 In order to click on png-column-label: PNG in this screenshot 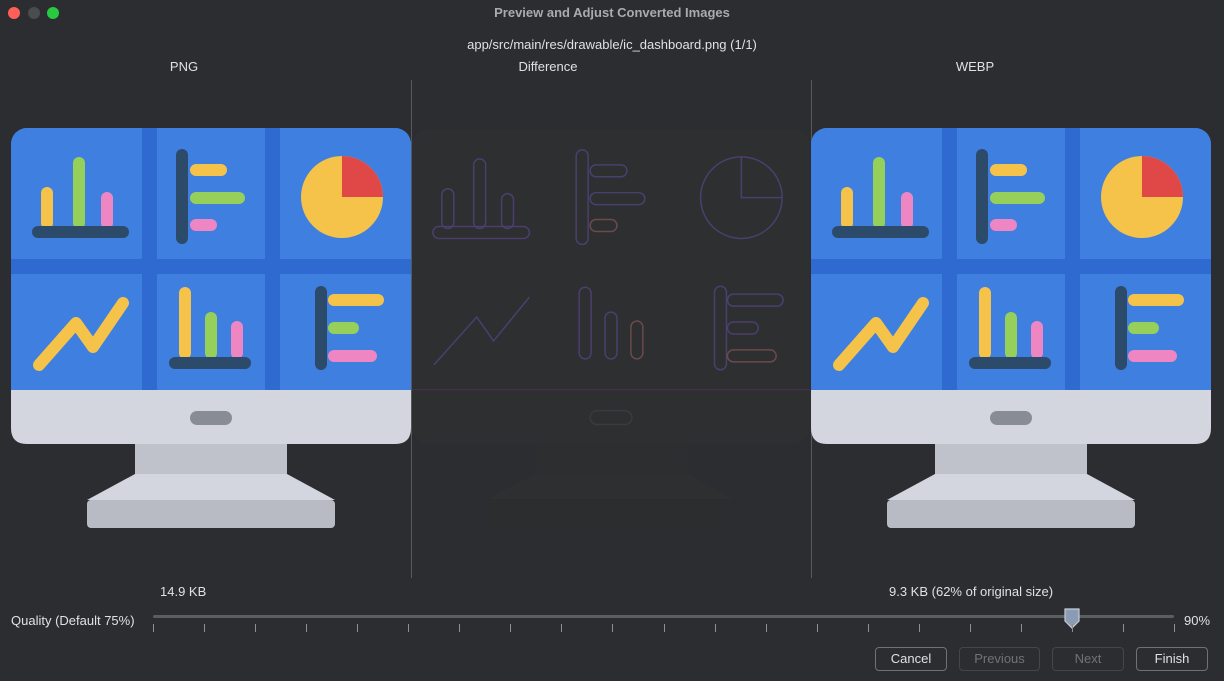, I will do `click(184, 66)`.